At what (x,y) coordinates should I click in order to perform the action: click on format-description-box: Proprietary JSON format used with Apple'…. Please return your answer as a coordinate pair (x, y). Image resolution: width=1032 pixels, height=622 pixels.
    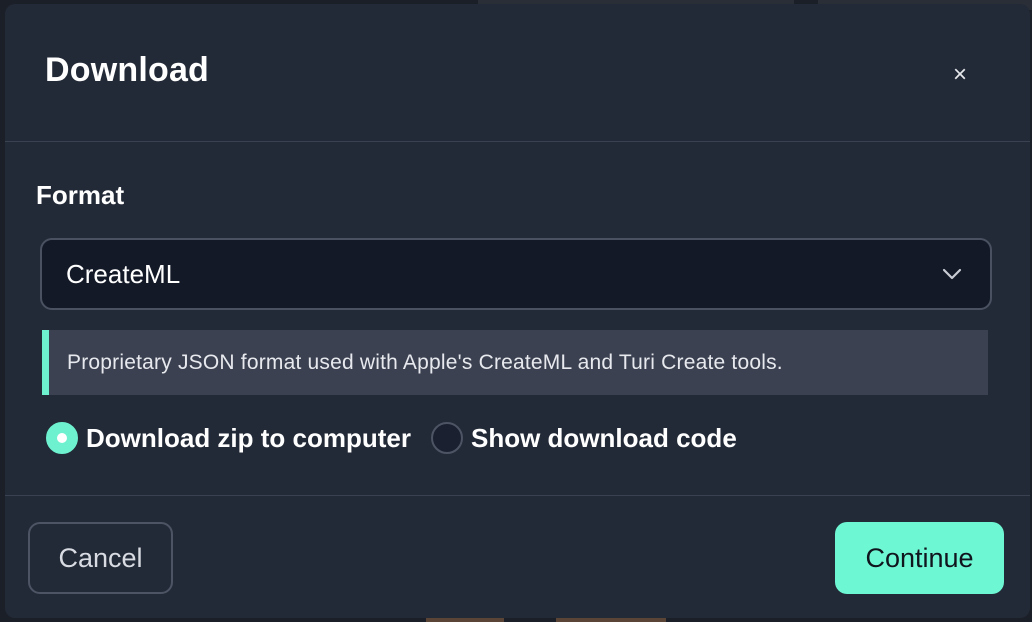
    Looking at the image, I should click on (515, 362).